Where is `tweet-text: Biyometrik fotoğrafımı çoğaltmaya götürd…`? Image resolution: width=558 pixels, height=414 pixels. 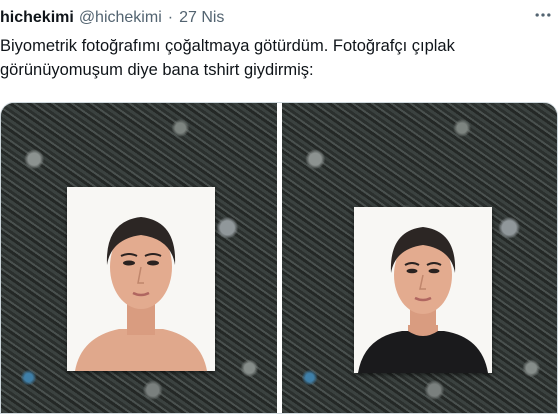 tweet-text: Biyometrik fotoğrafımı çoğaltmaya götürd… is located at coordinates (227, 58).